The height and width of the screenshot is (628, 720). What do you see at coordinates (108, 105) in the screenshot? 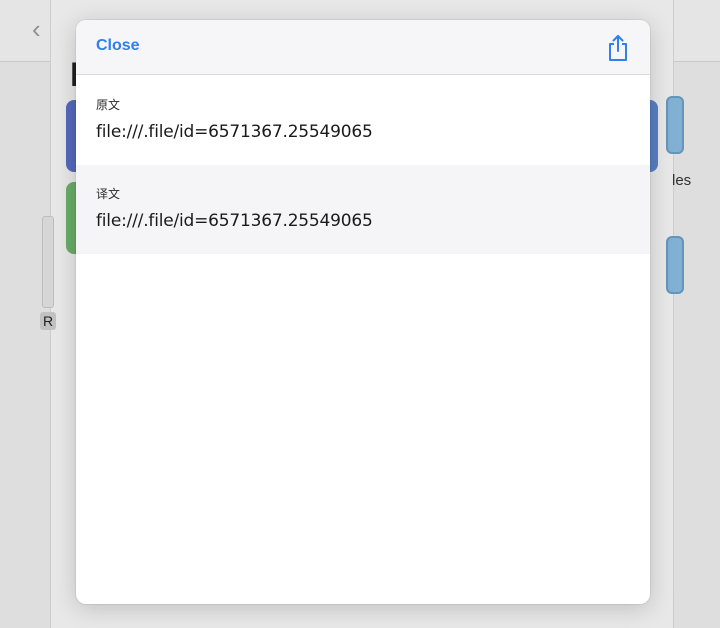
I see `source-label: 原文` at bounding box center [108, 105].